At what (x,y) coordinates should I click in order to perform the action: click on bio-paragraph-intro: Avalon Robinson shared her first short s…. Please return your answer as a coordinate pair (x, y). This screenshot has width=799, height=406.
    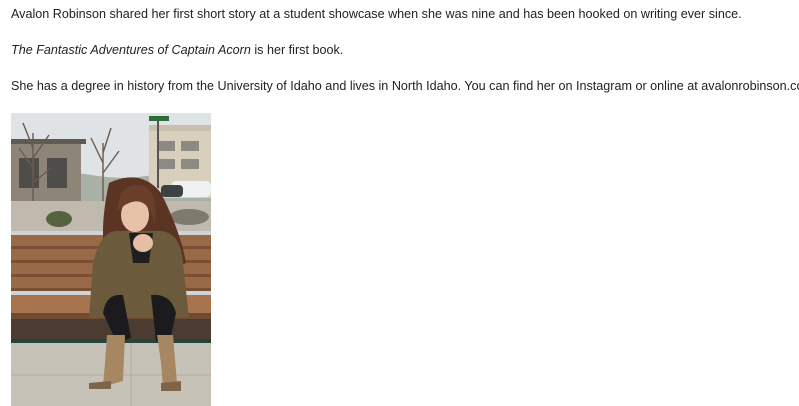
    Looking at the image, I should click on (376, 14).